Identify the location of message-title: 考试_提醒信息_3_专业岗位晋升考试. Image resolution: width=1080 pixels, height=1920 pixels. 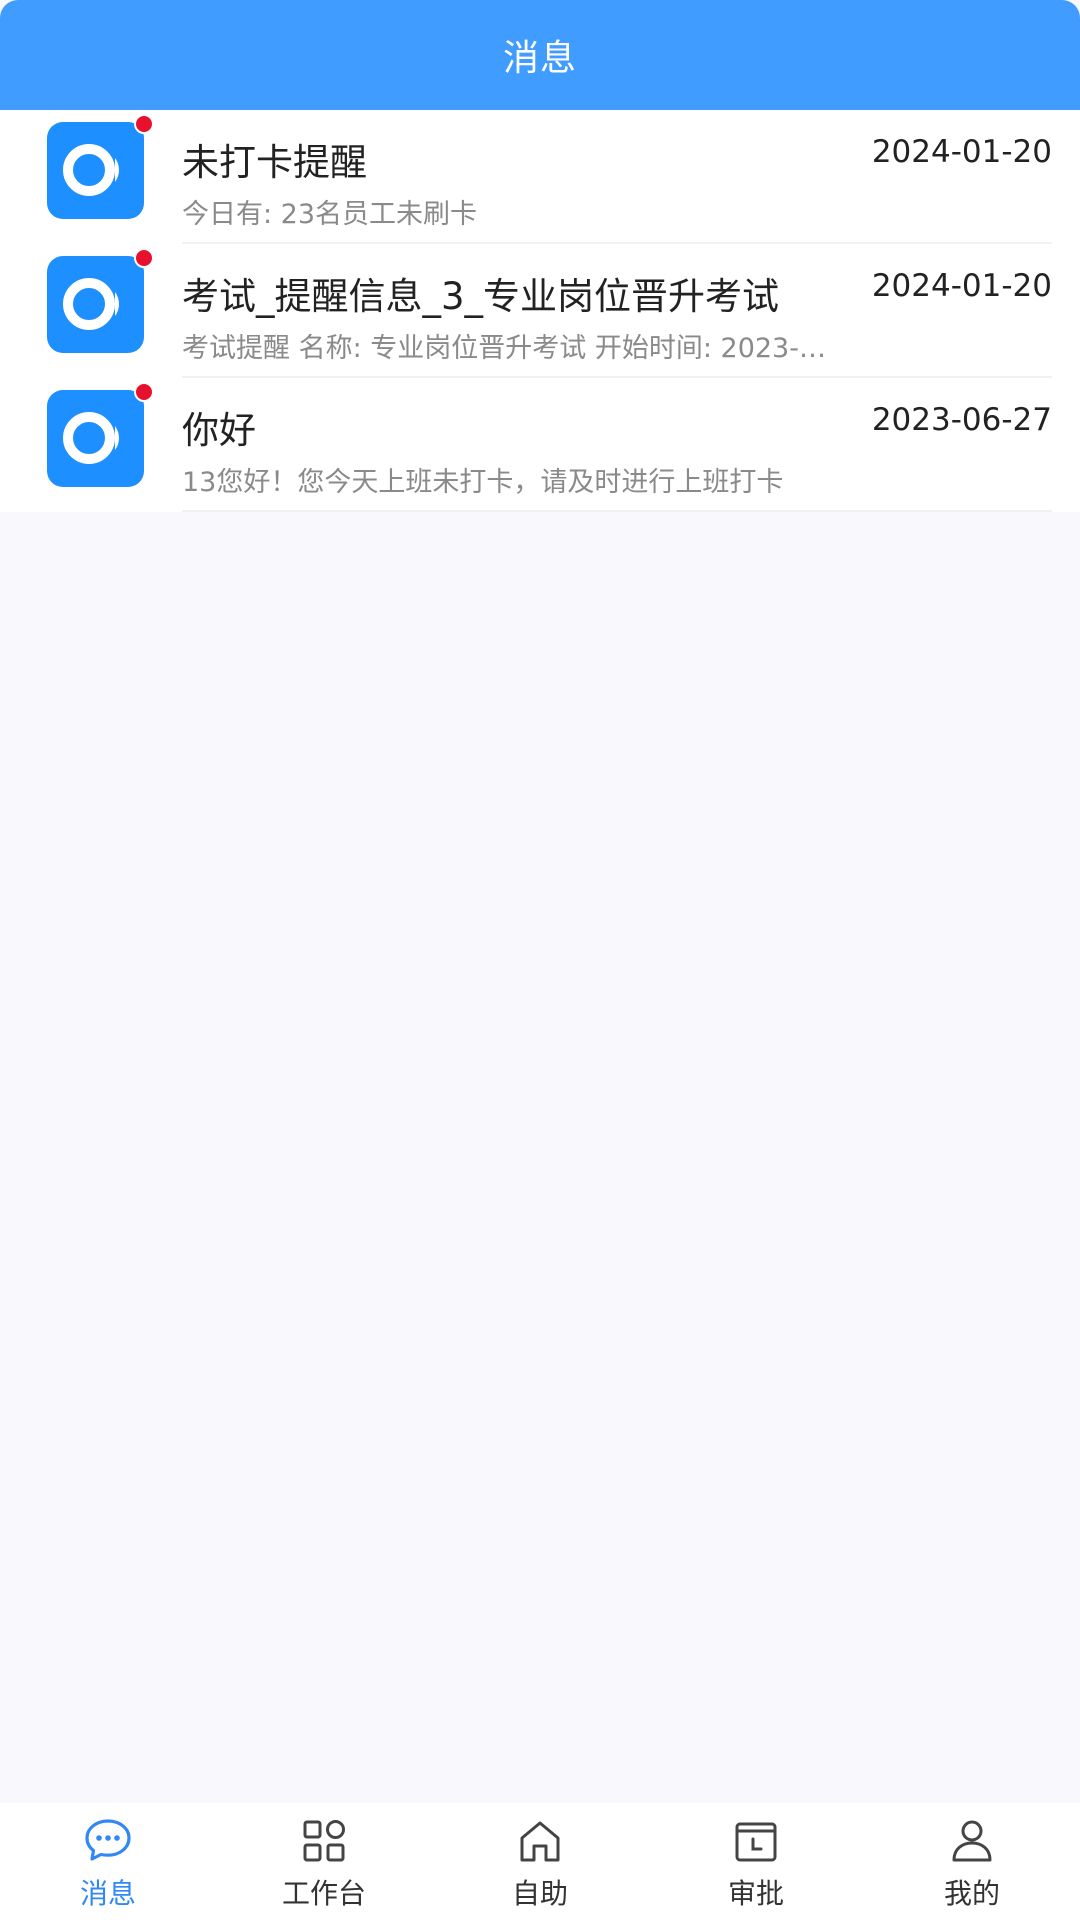
(481, 296).